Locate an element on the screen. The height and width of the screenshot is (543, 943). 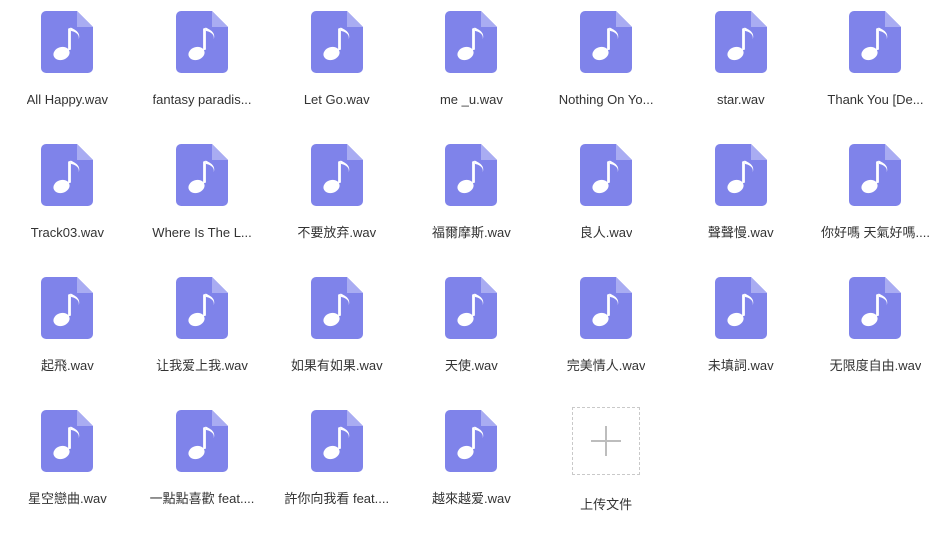
file-item-18: 完美情人.wav is located at coordinates (606, 343).